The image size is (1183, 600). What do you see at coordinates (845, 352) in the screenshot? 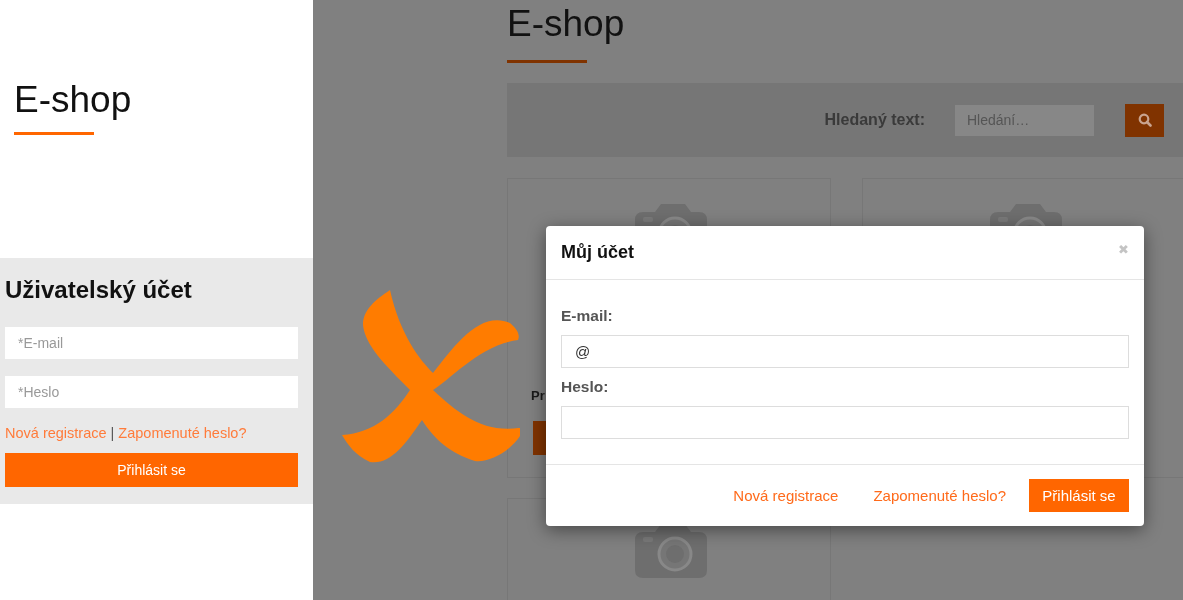
I see `input-field: @` at bounding box center [845, 352].